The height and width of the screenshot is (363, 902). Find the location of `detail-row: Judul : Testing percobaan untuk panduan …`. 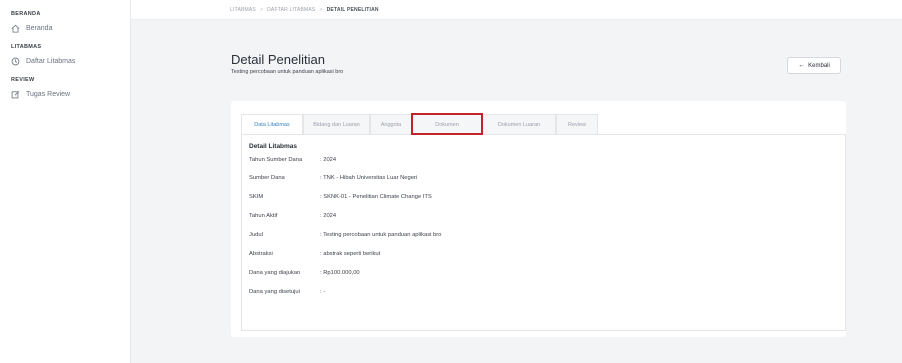

detail-row: Judul : Testing percobaan untuk panduan … is located at coordinates (345, 235).